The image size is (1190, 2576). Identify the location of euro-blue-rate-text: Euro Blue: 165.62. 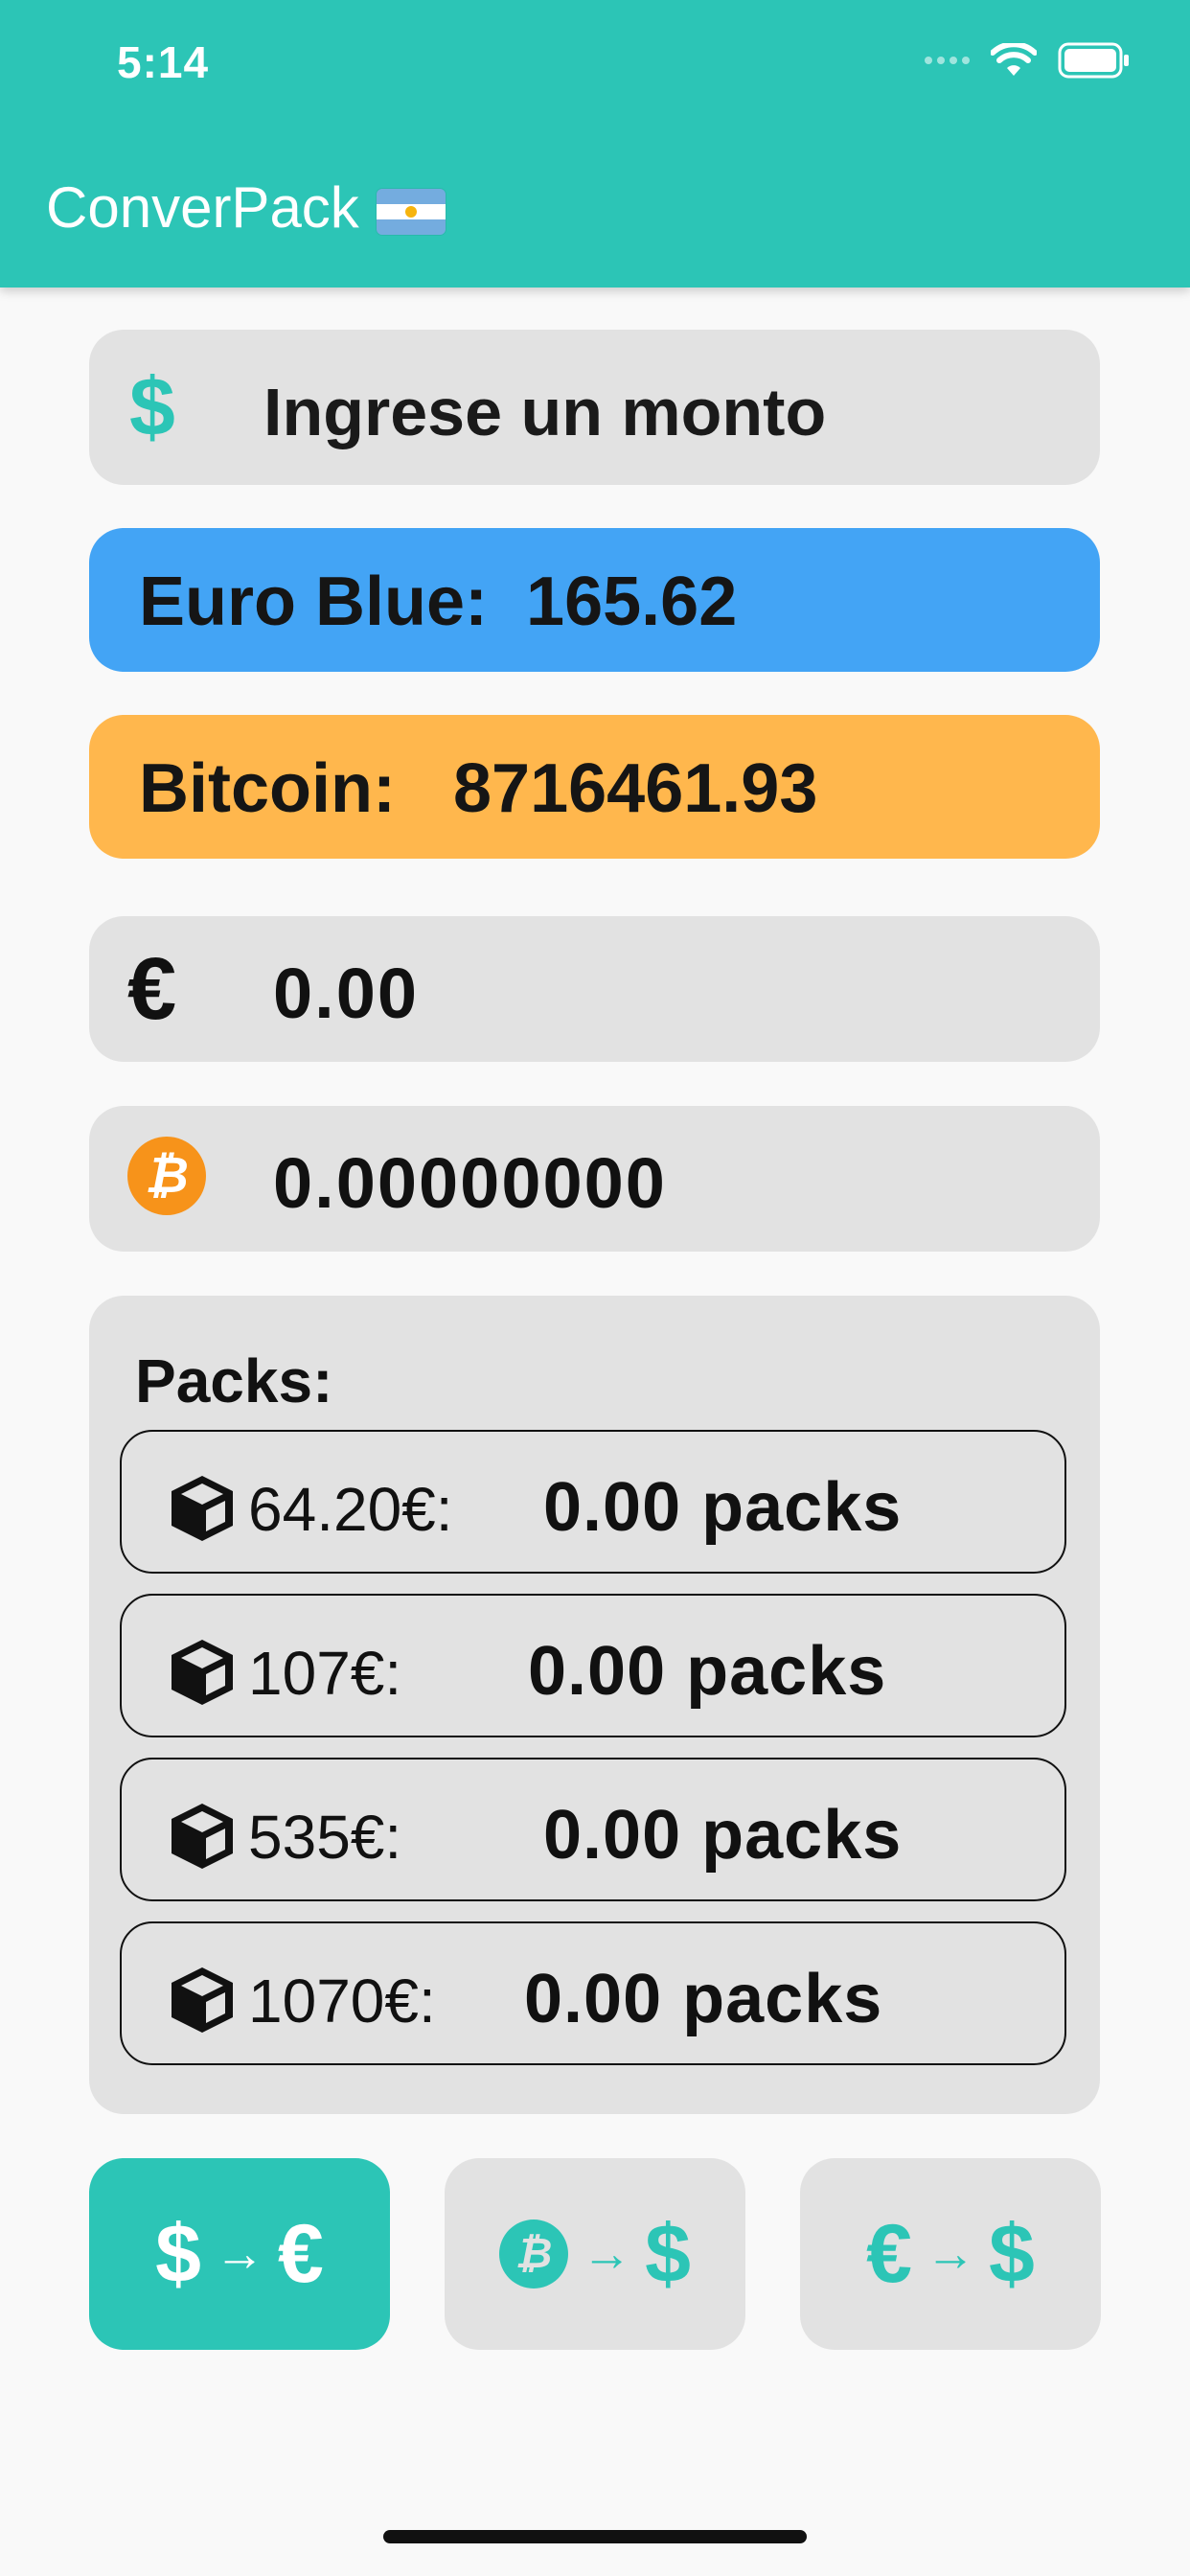
(438, 602).